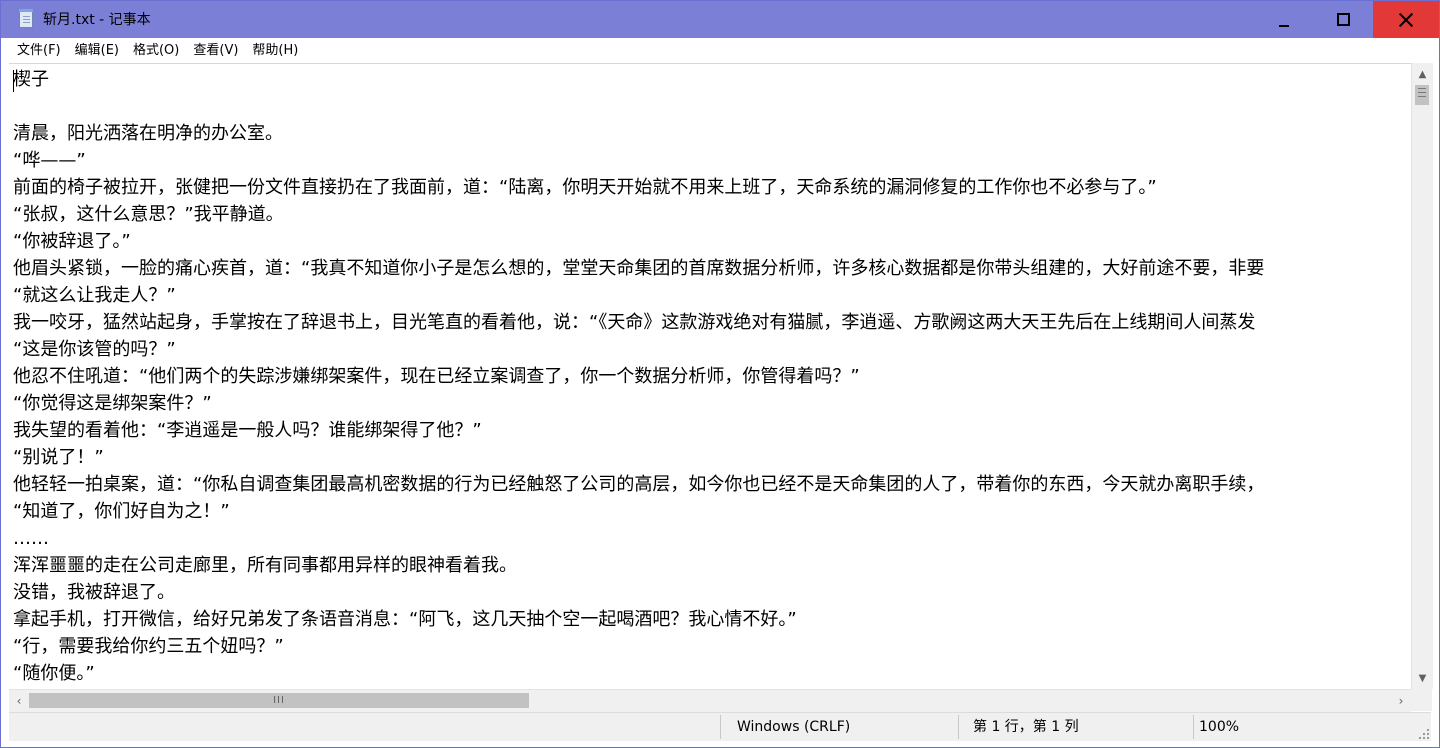 The image size is (1440, 748). What do you see at coordinates (1284, 19) in the screenshot?
I see `minimize-button` at bounding box center [1284, 19].